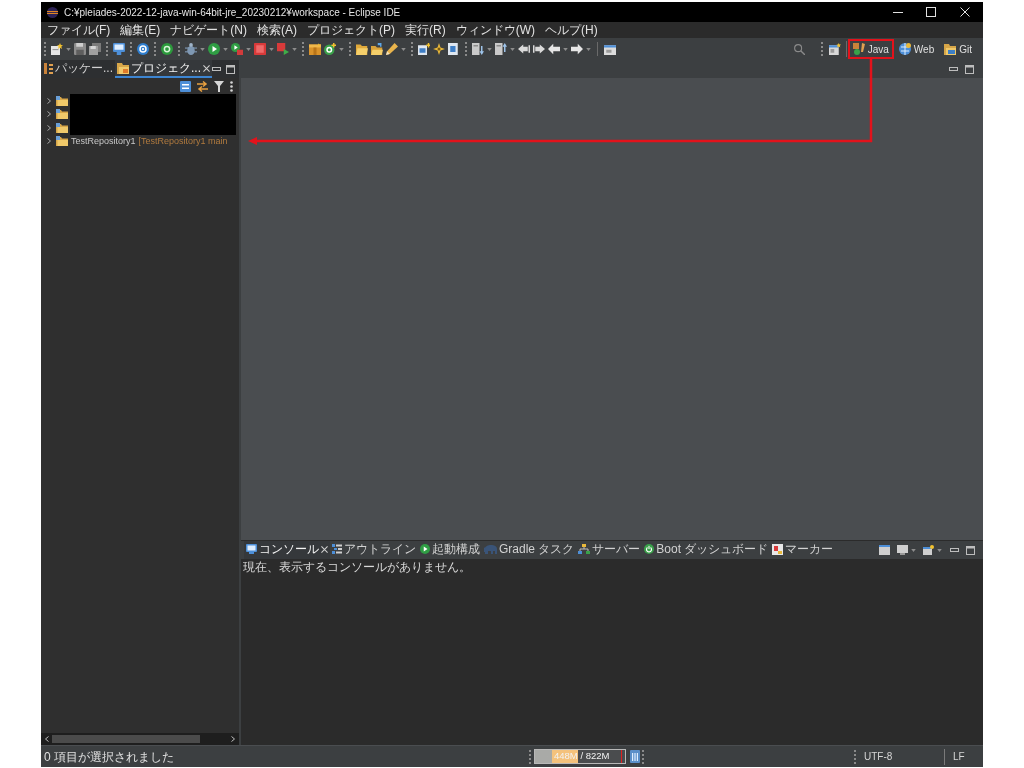 The width and height of the screenshot is (1024, 768). I want to click on menu-item: 編集(E), so click(140, 30).